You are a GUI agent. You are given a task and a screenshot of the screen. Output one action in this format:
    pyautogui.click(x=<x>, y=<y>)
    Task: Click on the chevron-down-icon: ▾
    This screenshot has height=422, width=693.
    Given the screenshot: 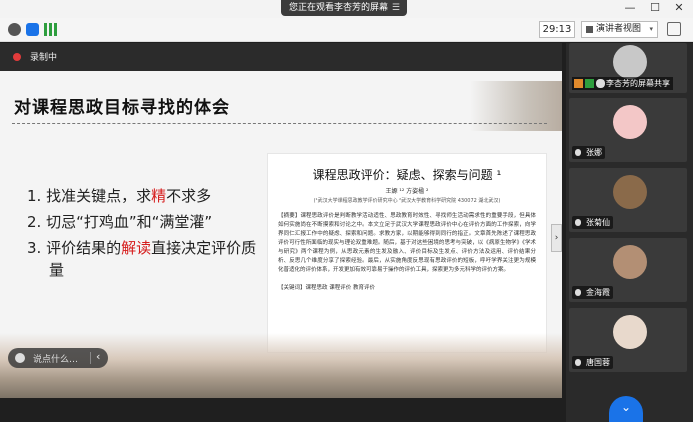 What is the action you would take?
    pyautogui.click(x=651, y=29)
    